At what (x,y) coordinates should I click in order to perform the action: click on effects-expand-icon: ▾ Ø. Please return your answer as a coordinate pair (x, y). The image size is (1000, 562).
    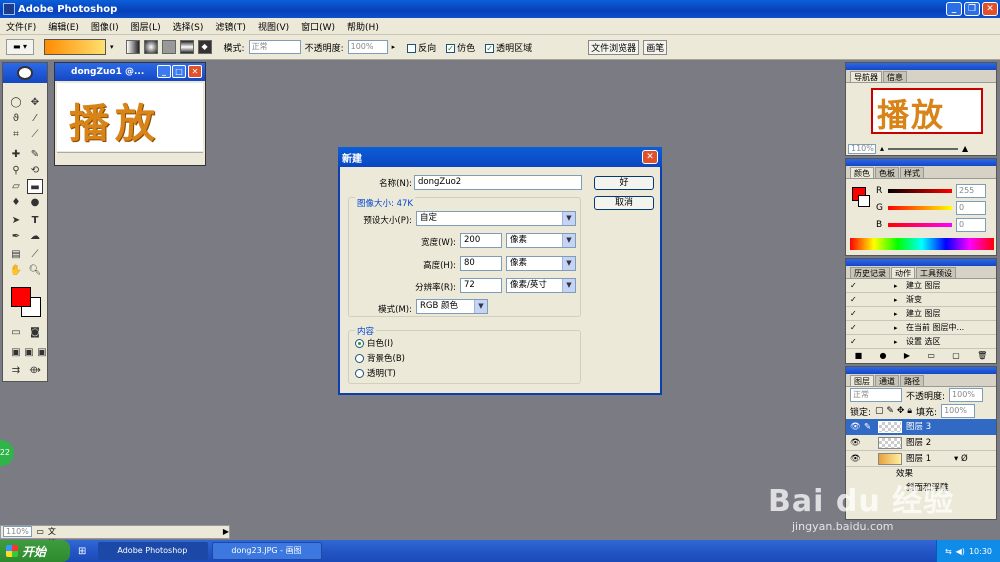
    Looking at the image, I should click on (961, 459).